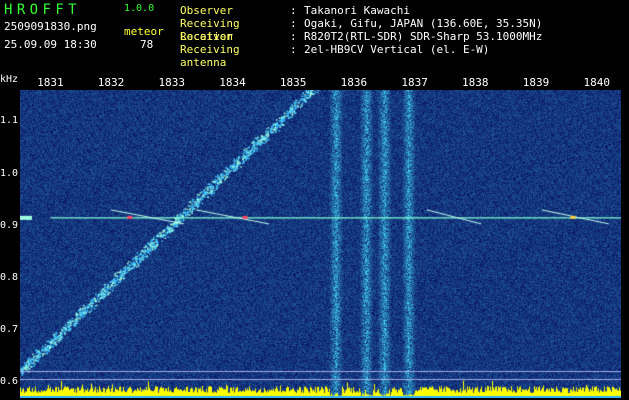 The width and height of the screenshot is (629, 400). I want to click on info-value: 2el-HB9CV Vertical (el. E-W), so click(397, 49).